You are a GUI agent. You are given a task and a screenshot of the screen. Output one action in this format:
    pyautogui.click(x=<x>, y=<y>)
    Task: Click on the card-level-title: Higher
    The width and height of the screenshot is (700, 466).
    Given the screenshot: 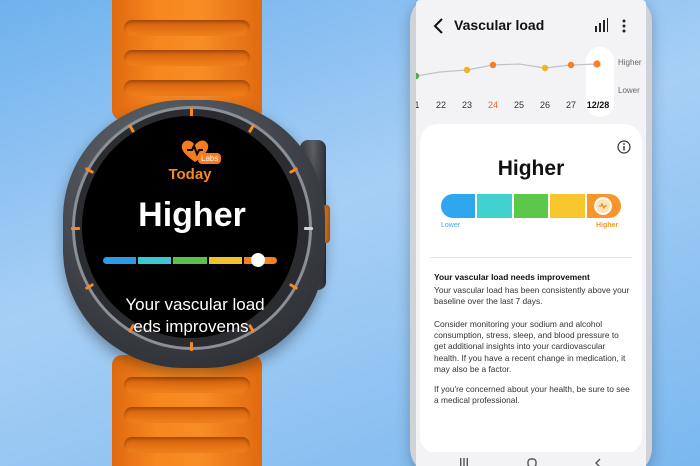 What is the action you would take?
    pyautogui.click(x=531, y=168)
    